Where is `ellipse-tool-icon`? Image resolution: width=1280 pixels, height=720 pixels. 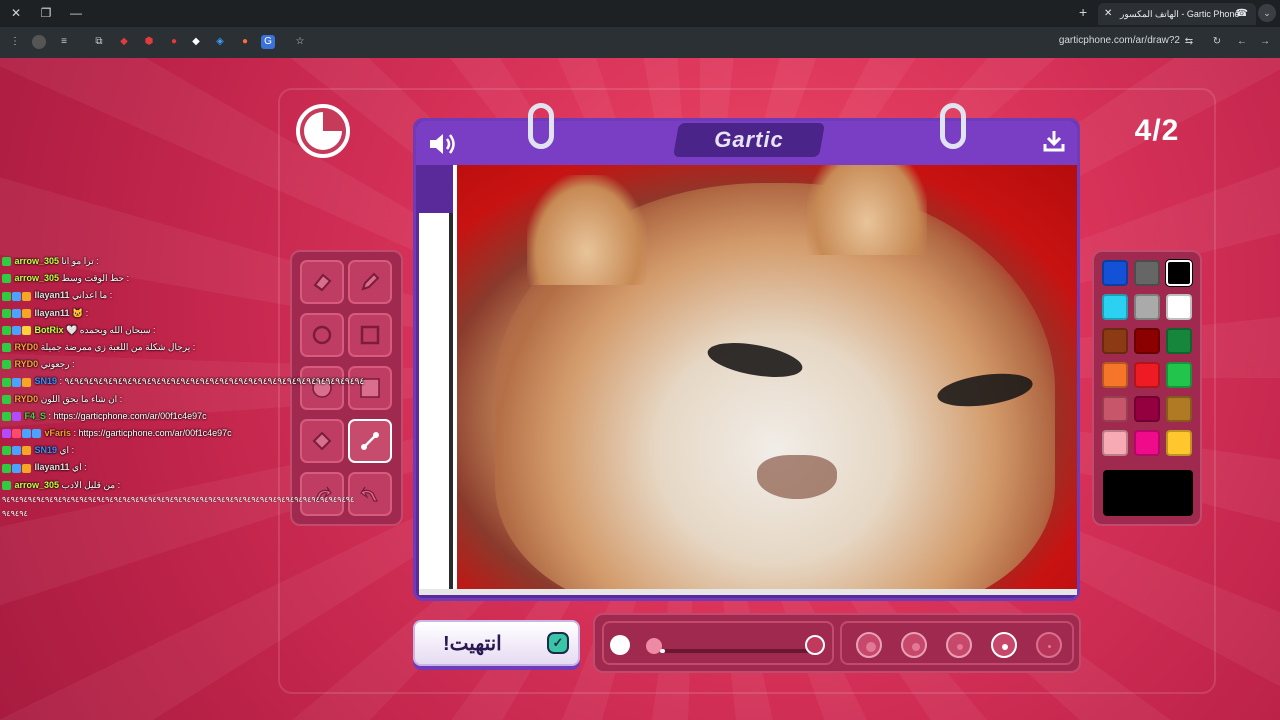 ellipse-tool-icon is located at coordinates (322, 335).